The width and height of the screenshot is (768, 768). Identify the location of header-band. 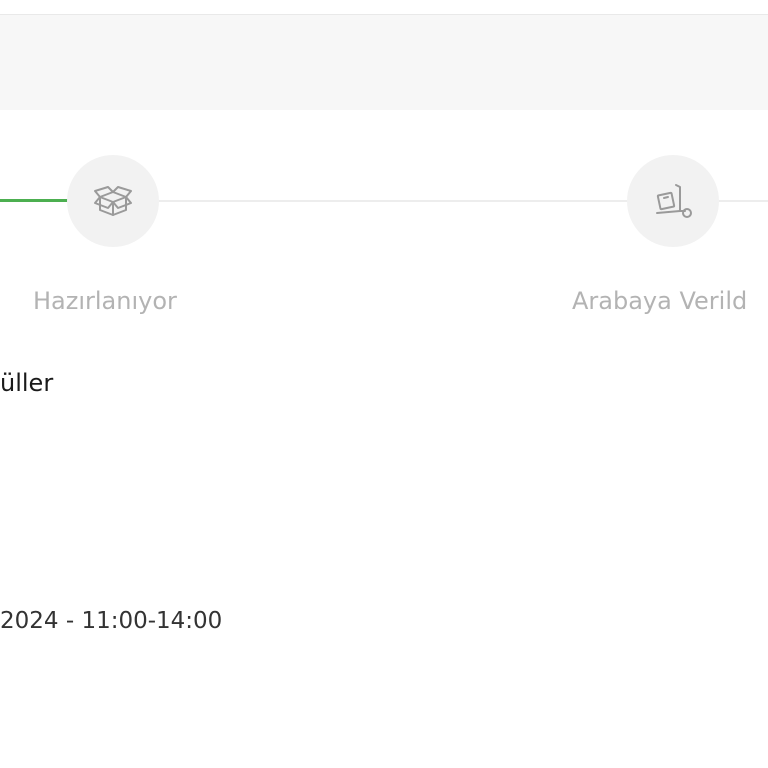
(384, 62).